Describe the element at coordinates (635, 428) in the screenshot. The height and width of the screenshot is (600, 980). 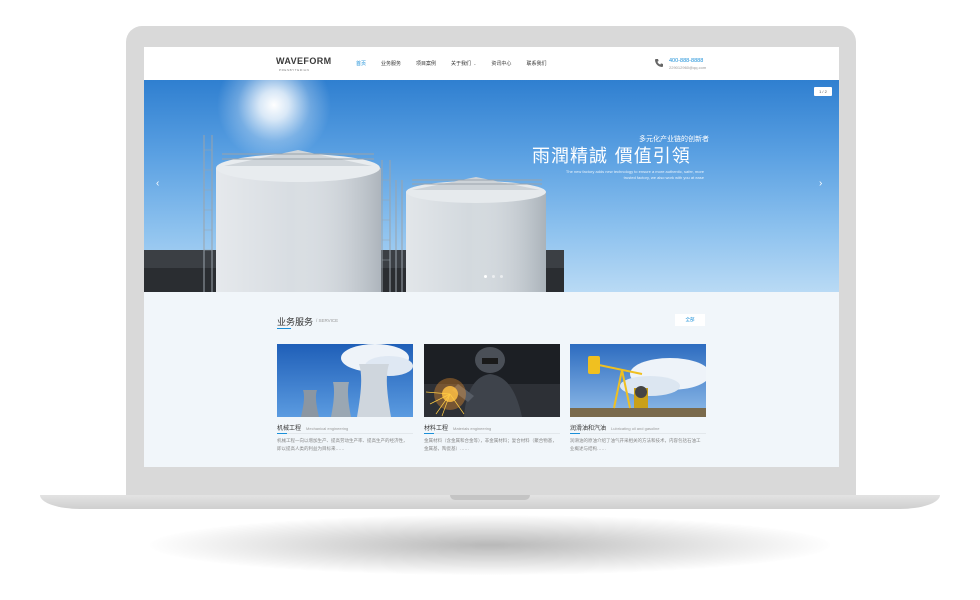
I see `card-title-en: Lubricating oil and gasoline` at that location.